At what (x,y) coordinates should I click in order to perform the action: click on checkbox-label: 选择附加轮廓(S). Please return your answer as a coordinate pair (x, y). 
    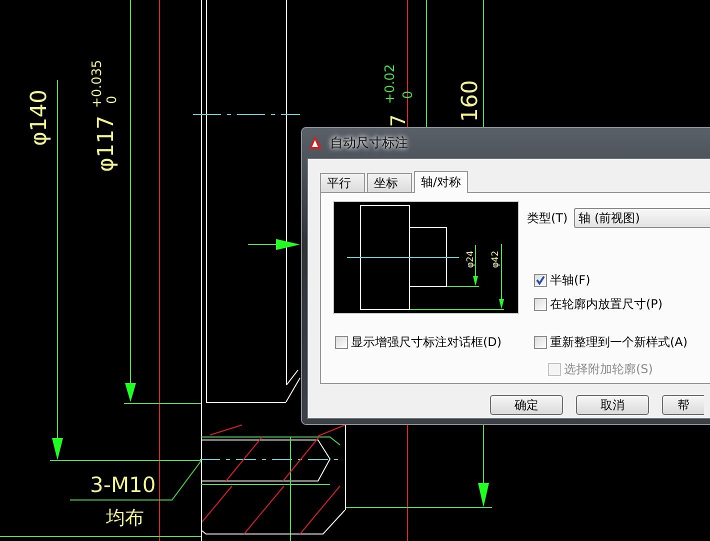
    Looking at the image, I should click on (608, 369).